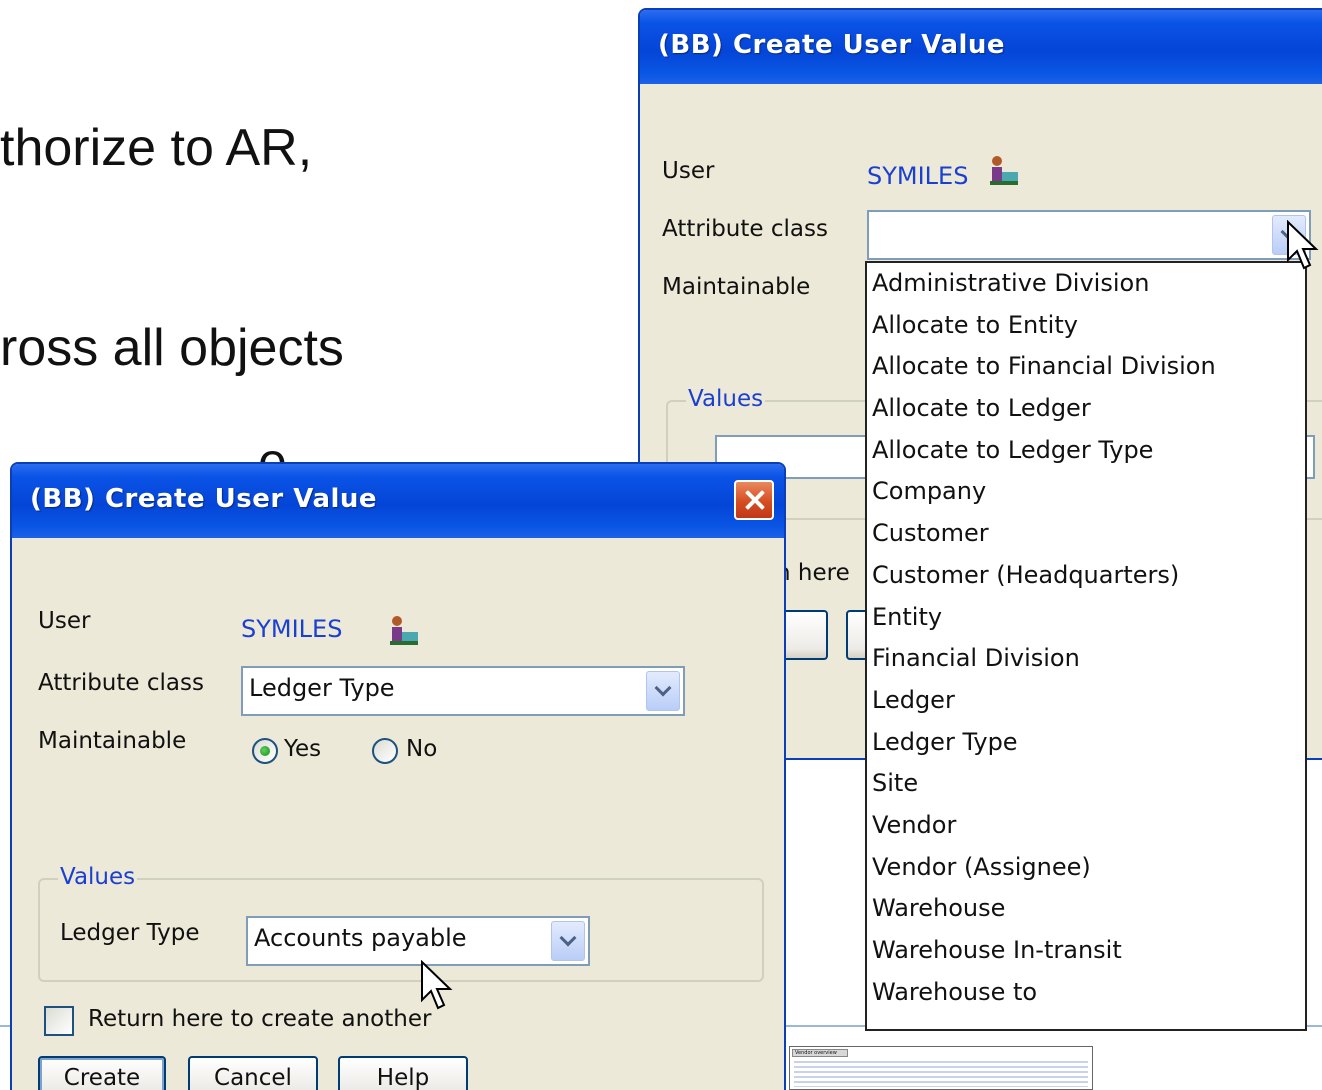 The width and height of the screenshot is (1322, 1090). What do you see at coordinates (130, 933) in the screenshot?
I see `ledger-type-label: Ledger Type` at bounding box center [130, 933].